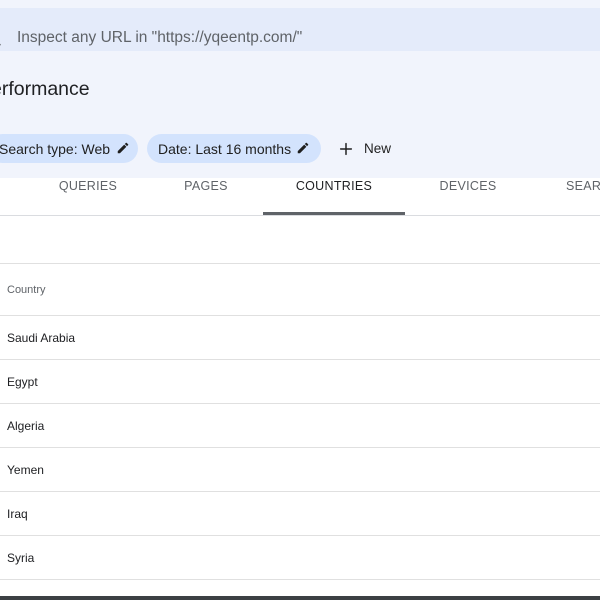  Describe the element at coordinates (300, 470) in the screenshot. I see `table-row: Yemen` at that location.